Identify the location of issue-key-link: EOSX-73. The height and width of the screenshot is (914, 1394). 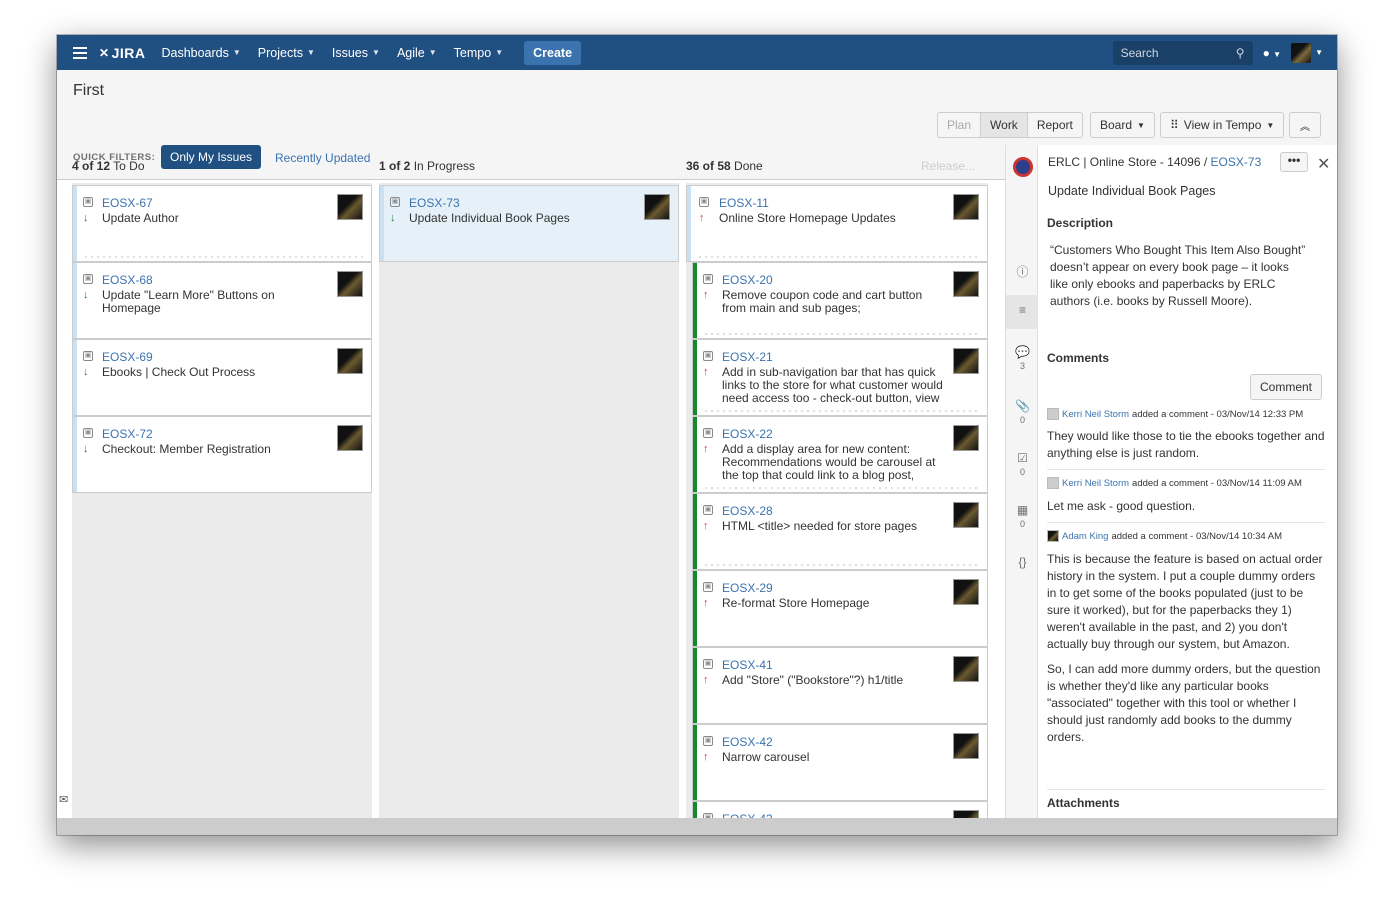
(1236, 162).